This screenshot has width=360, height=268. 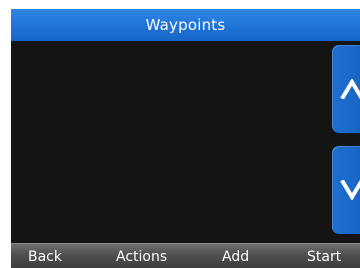 What do you see at coordinates (141, 256) in the screenshot?
I see `actions-button: Actions` at bounding box center [141, 256].